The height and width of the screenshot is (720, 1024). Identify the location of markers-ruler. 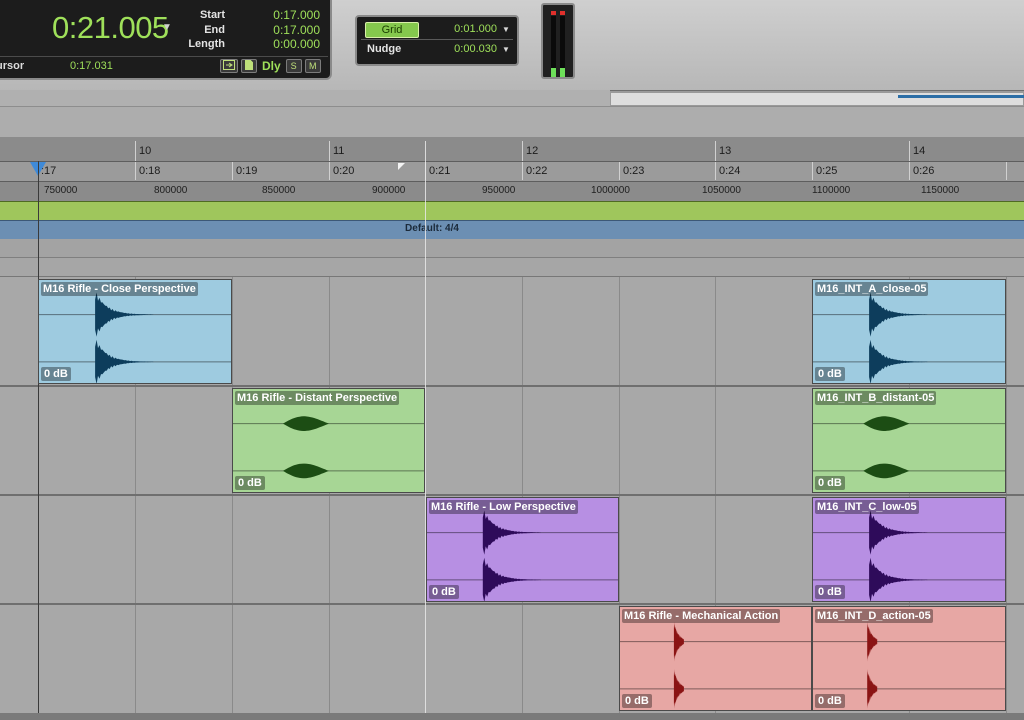
(512, 211).